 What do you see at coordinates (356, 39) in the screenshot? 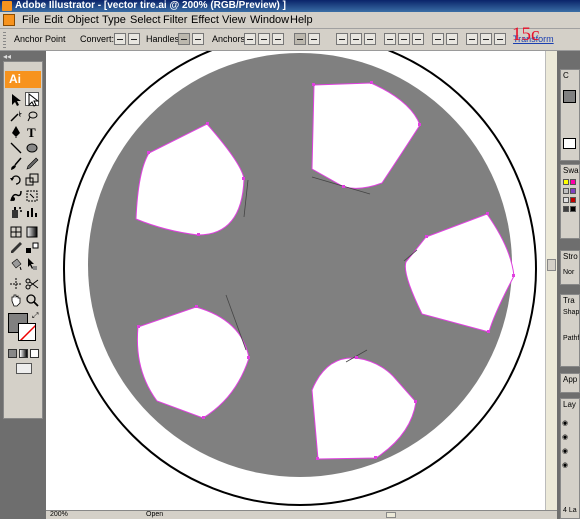
I see `align-center-button` at bounding box center [356, 39].